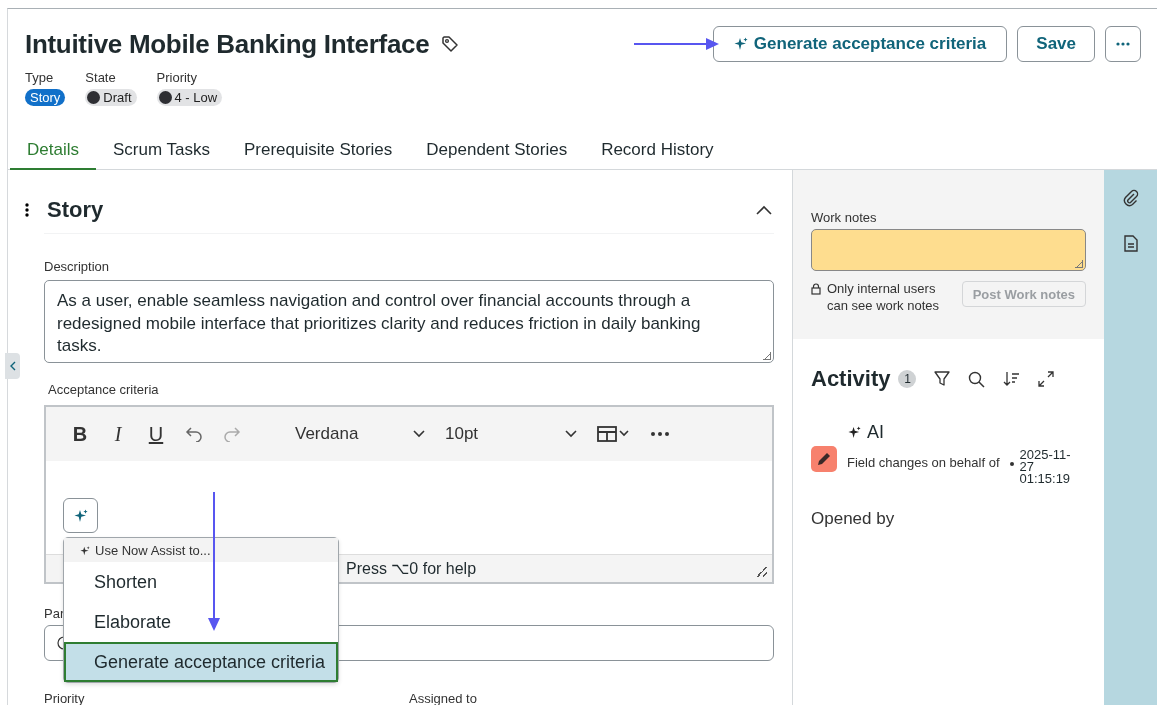  I want to click on underline-button: U, so click(156, 434).